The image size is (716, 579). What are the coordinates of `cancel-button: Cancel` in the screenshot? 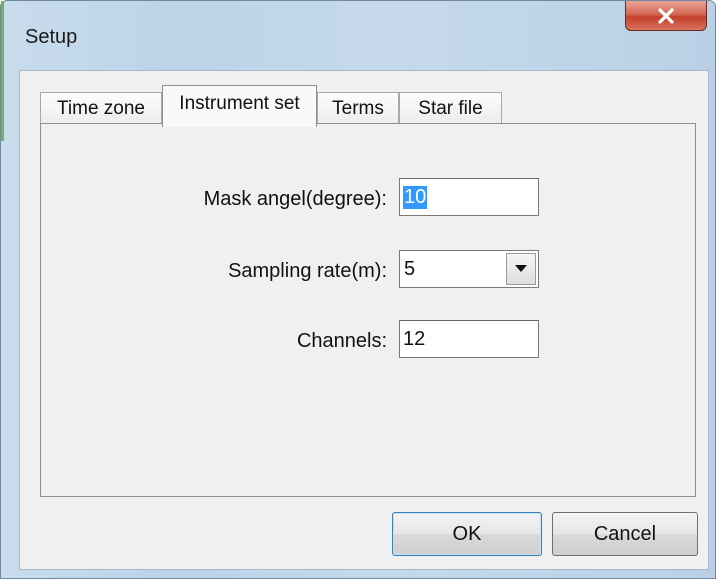 It's located at (625, 534).